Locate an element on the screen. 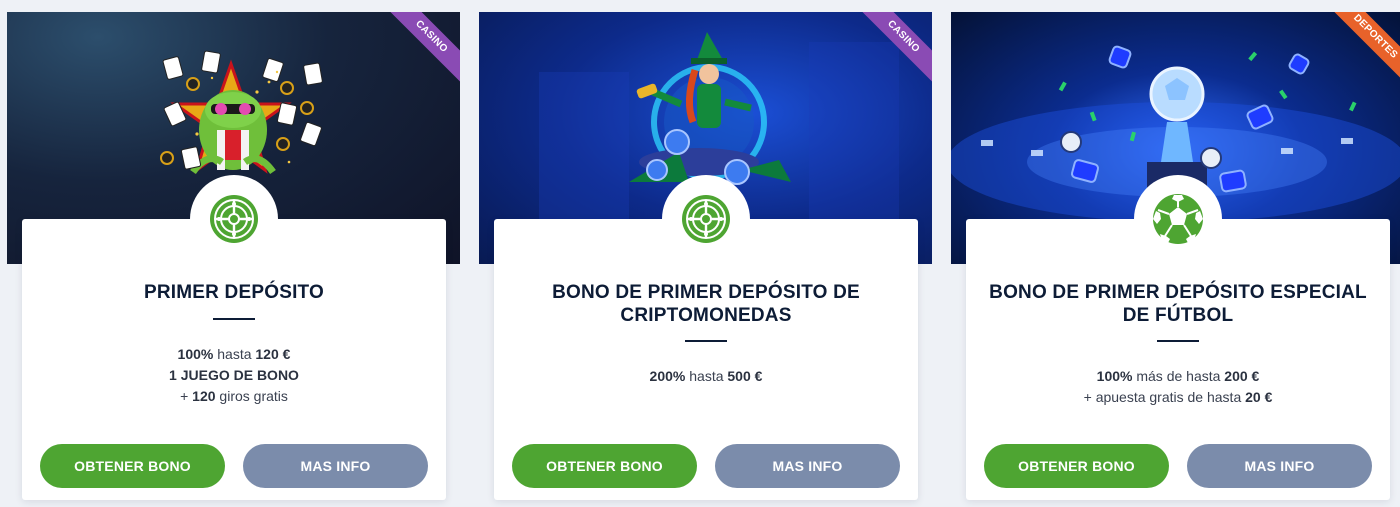  promo-title: PRIMER DEPÓSITO is located at coordinates (233, 292).